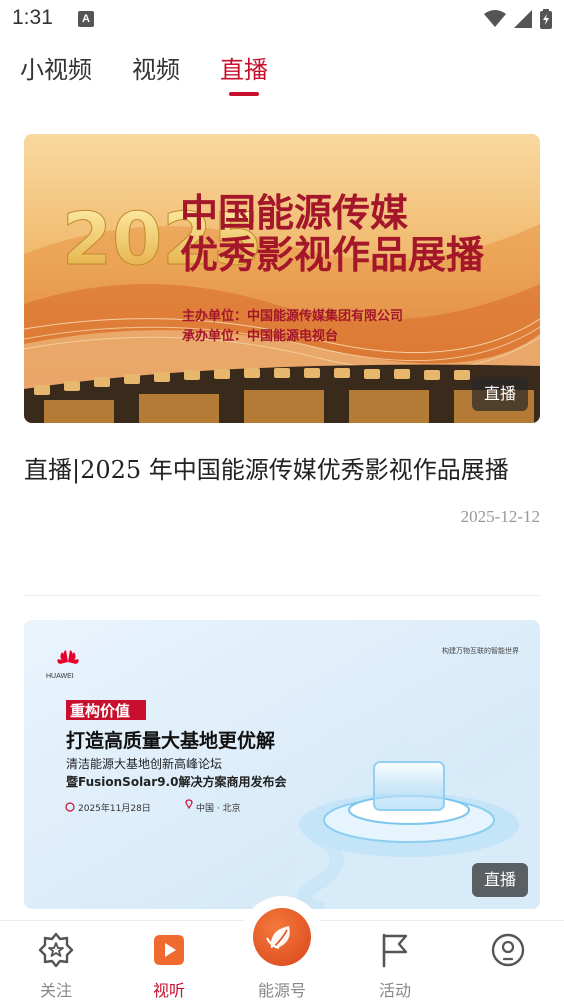  I want to click on leaf-icon, so click(278, 937).